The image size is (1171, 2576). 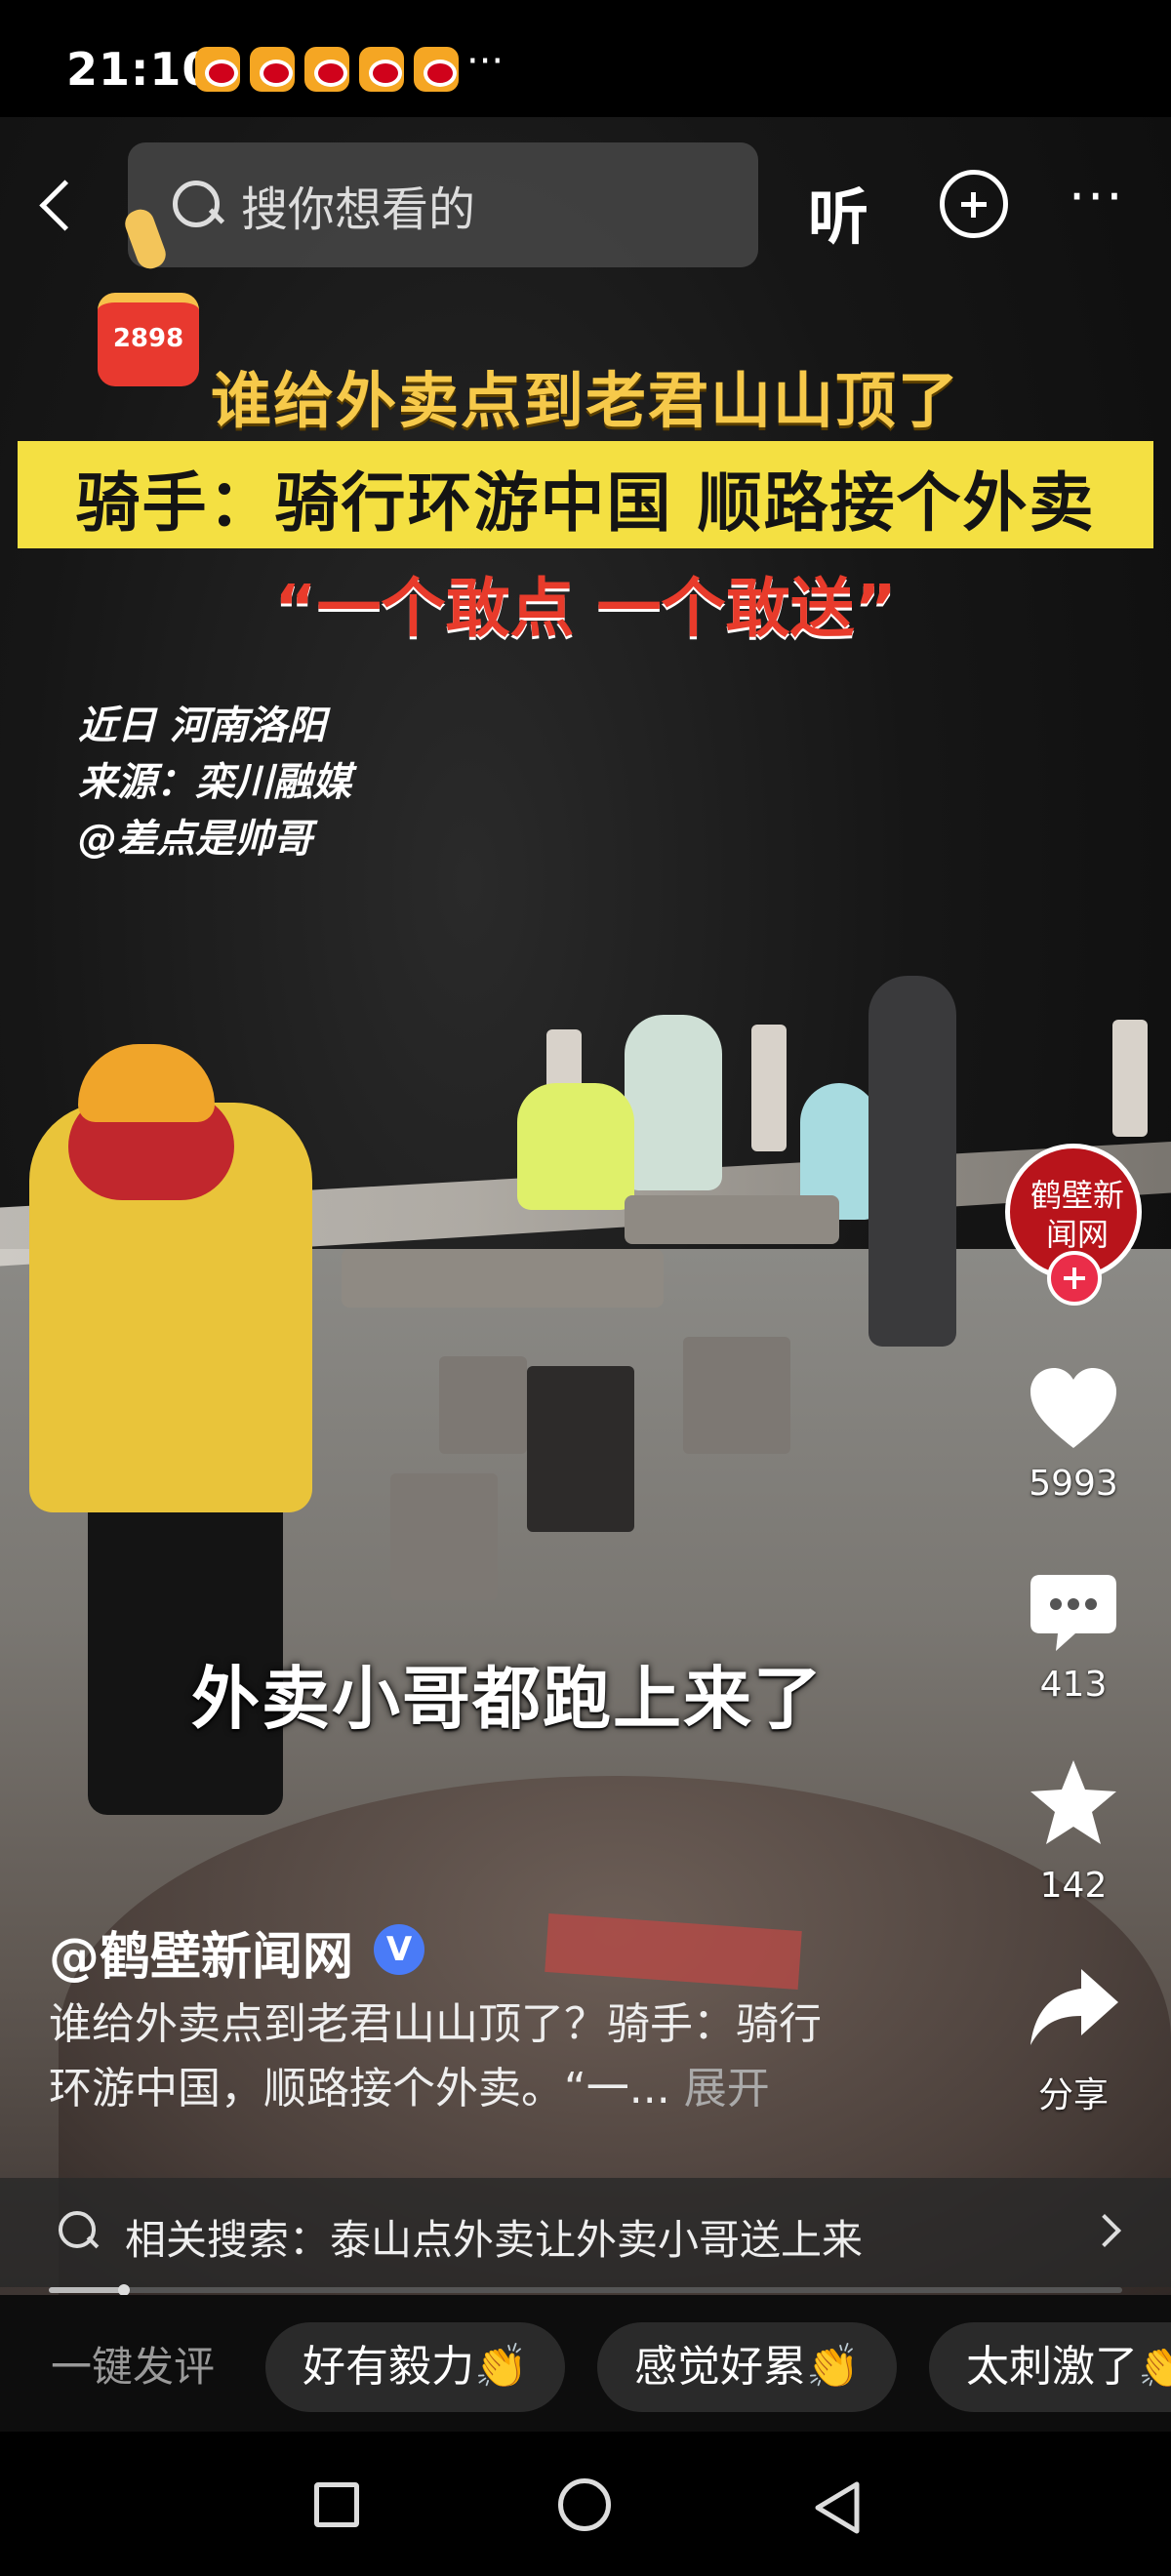 What do you see at coordinates (140, 69) in the screenshot?
I see `status-time: 21:10` at bounding box center [140, 69].